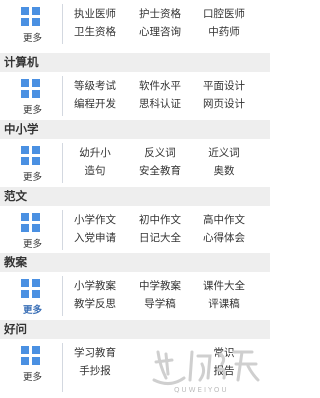 This screenshot has height=398, width=320. Describe the element at coordinates (21, 62) in the screenshot. I see `section-title: 计算机` at that location.